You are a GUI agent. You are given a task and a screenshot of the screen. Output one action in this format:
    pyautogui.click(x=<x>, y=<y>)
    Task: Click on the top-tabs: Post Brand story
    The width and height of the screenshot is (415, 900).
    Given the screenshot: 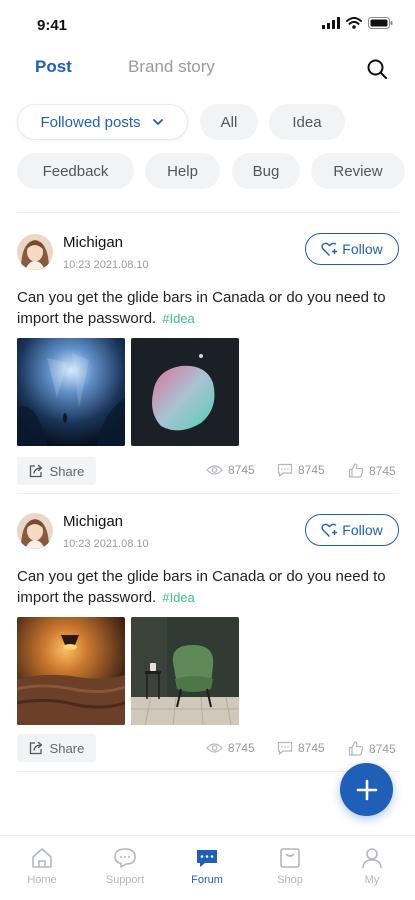 What is the action you would take?
    pyautogui.click(x=207, y=69)
    